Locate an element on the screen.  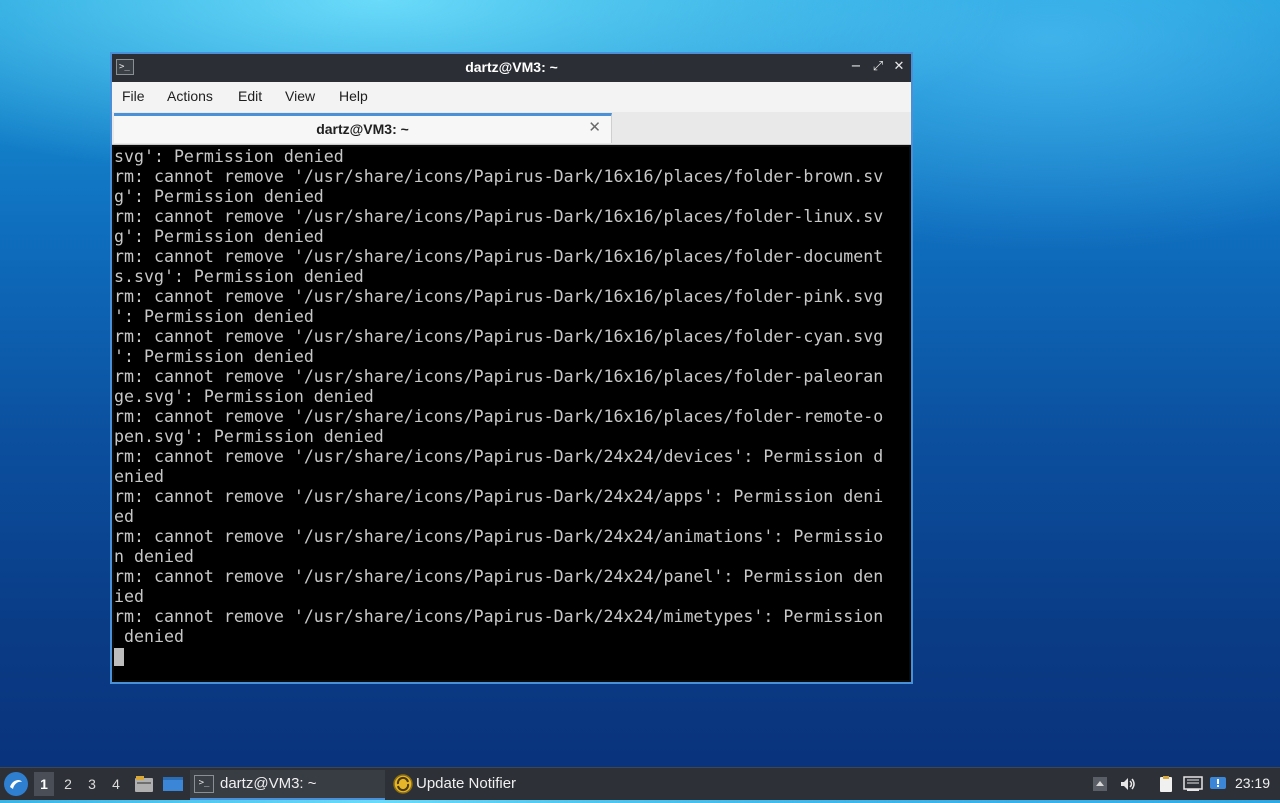
tab-terminal: dartz@VM3: ~ ✕ is located at coordinates (363, 128).